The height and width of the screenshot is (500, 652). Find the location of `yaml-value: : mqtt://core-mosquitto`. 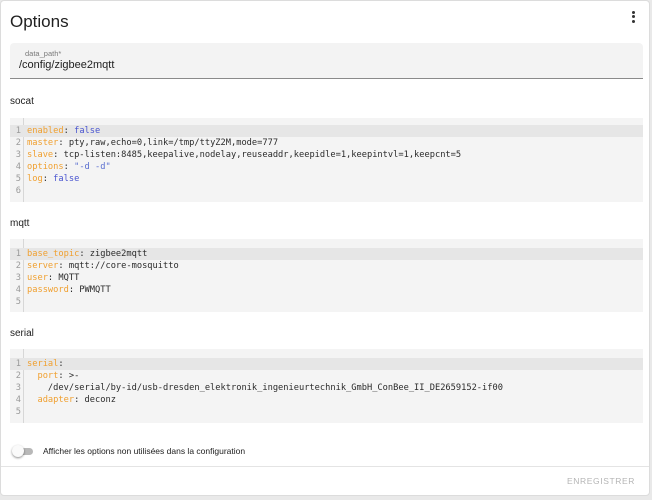

yaml-value: : mqtt://core-mosquitto is located at coordinates (118, 266).